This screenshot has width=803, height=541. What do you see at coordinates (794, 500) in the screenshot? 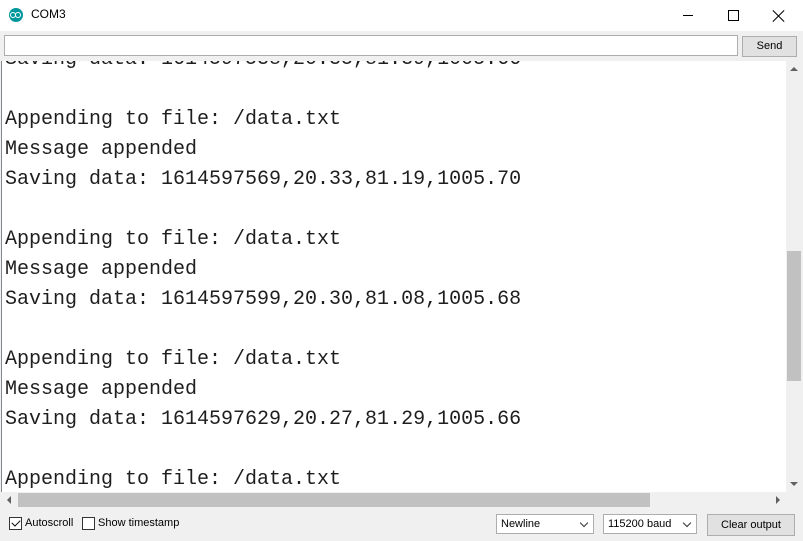
I see `scrollbar-corner` at bounding box center [794, 500].